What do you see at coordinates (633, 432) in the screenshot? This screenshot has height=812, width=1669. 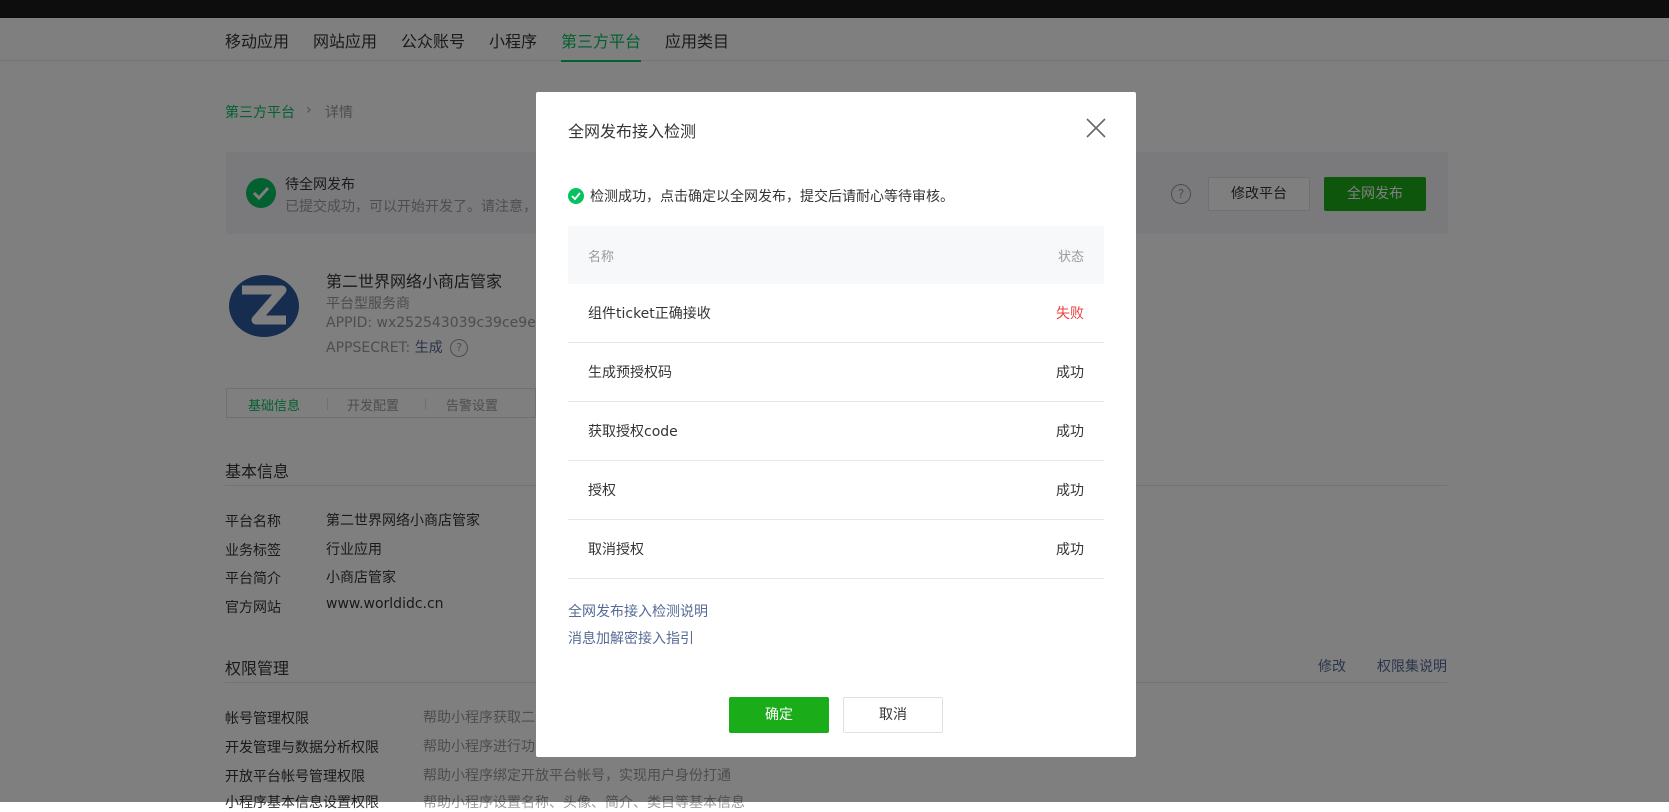 I see `check-item-name: 获取授权code` at bounding box center [633, 432].